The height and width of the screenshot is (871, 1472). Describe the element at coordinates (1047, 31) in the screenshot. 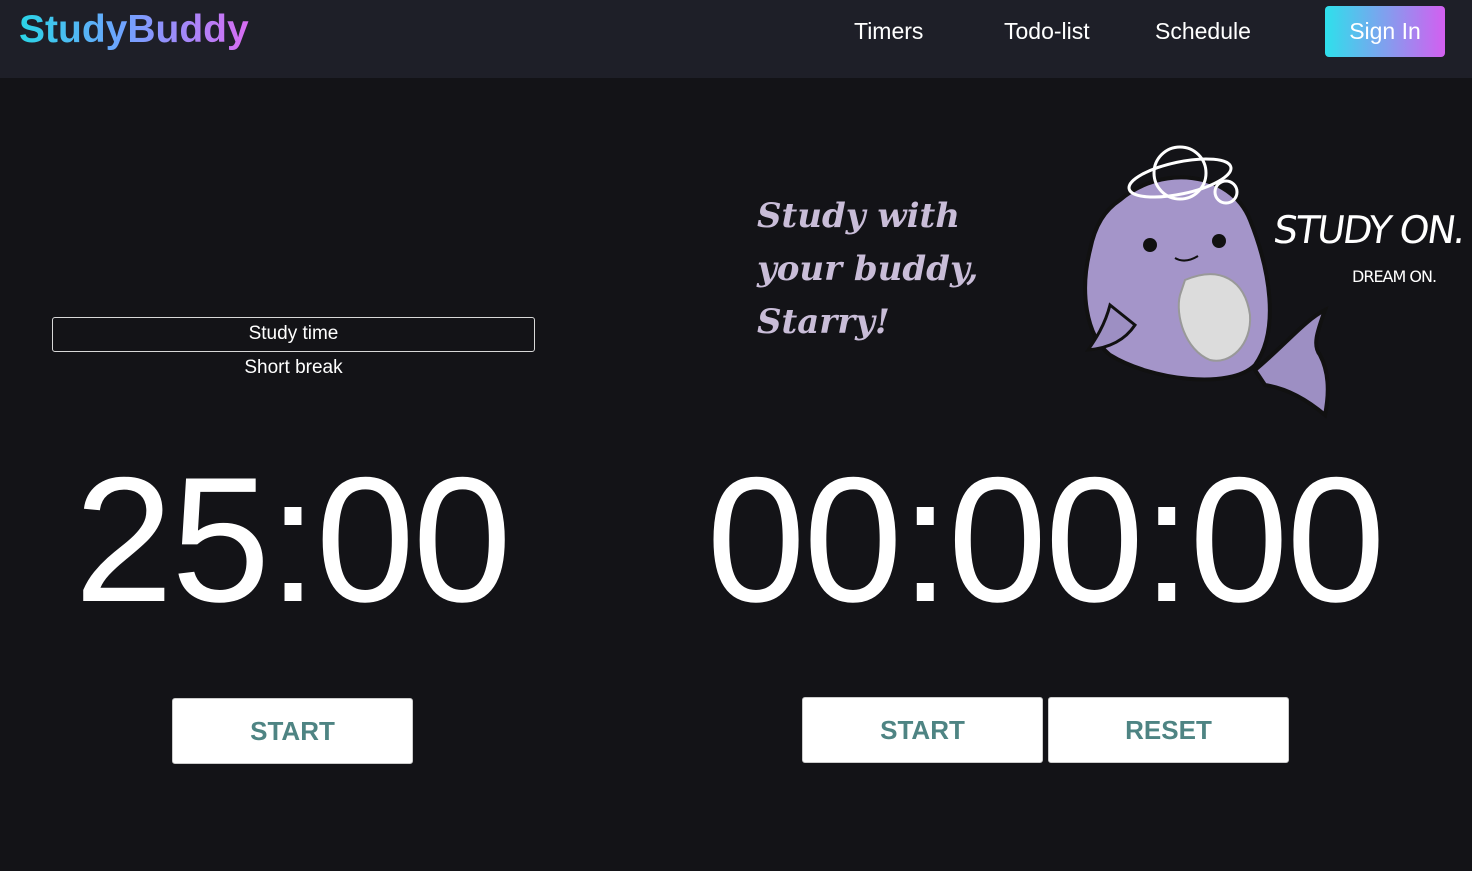

I see `nav-link-todo-list: Todo-list` at that location.